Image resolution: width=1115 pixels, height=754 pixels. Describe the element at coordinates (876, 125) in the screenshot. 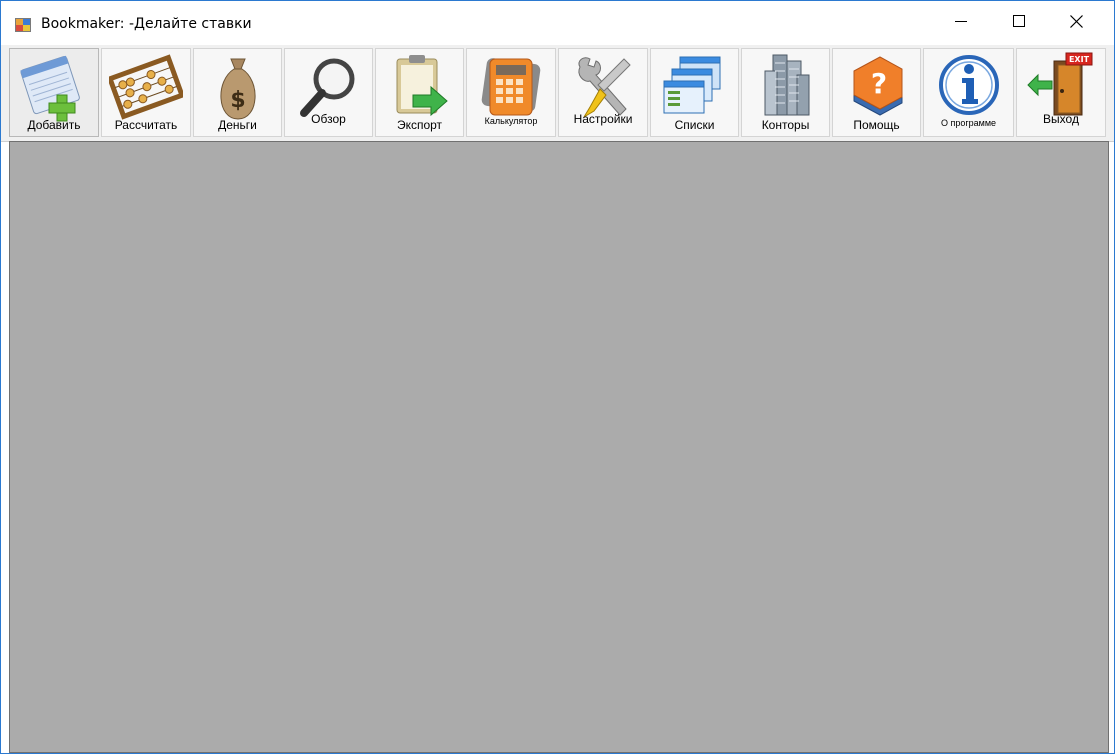

I see `help-label: Помощь` at that location.